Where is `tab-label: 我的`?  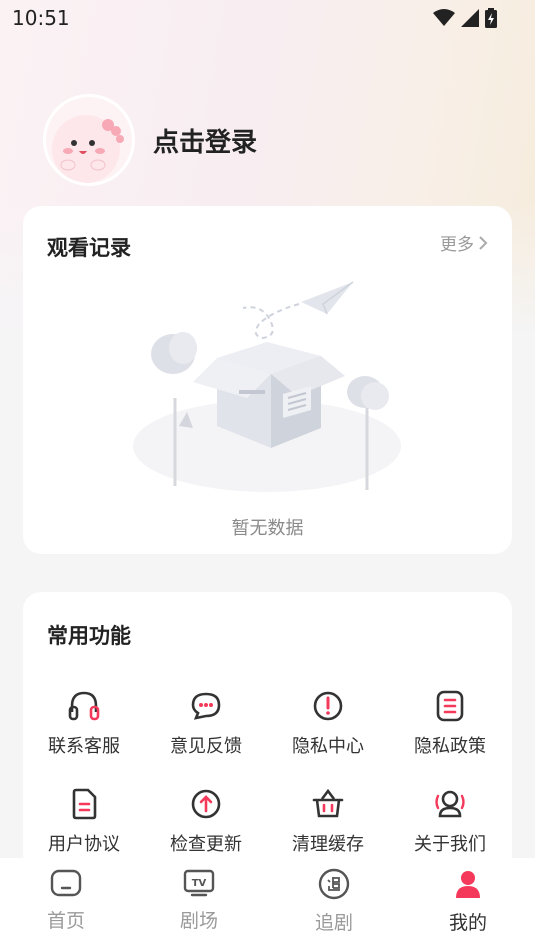 tab-label: 我的 is located at coordinates (467, 923).